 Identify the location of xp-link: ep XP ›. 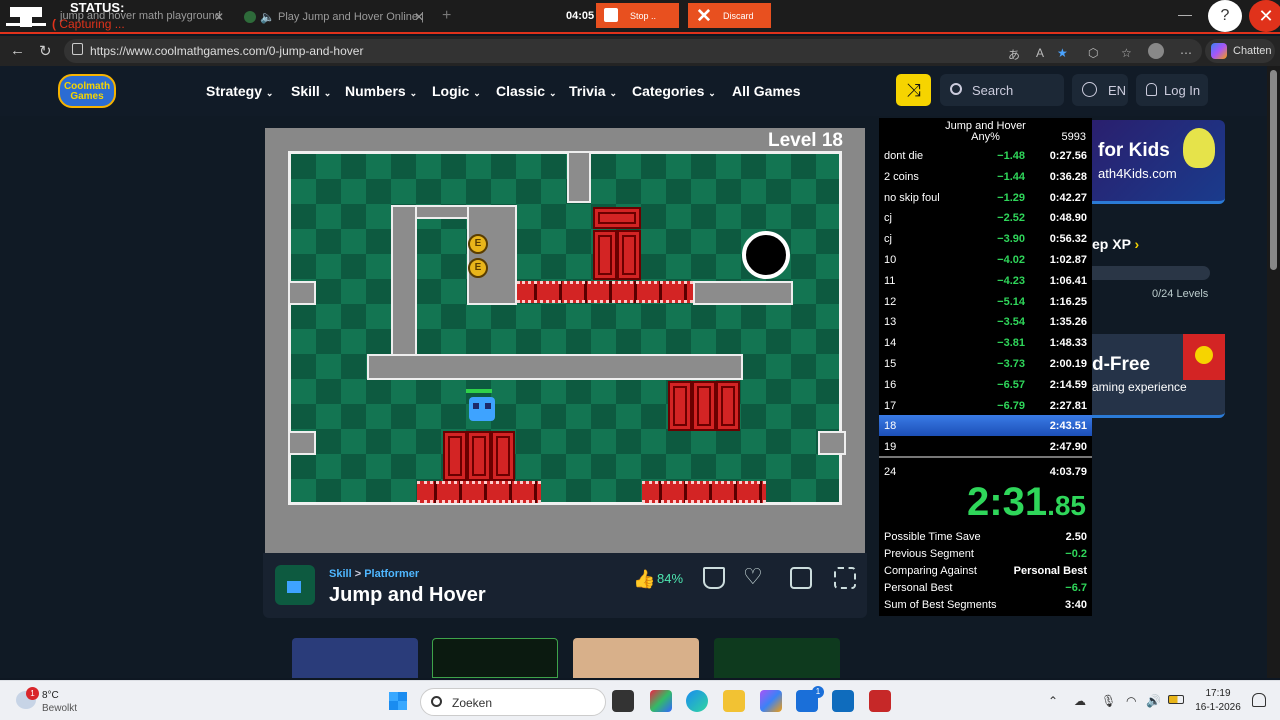
(1115, 244).